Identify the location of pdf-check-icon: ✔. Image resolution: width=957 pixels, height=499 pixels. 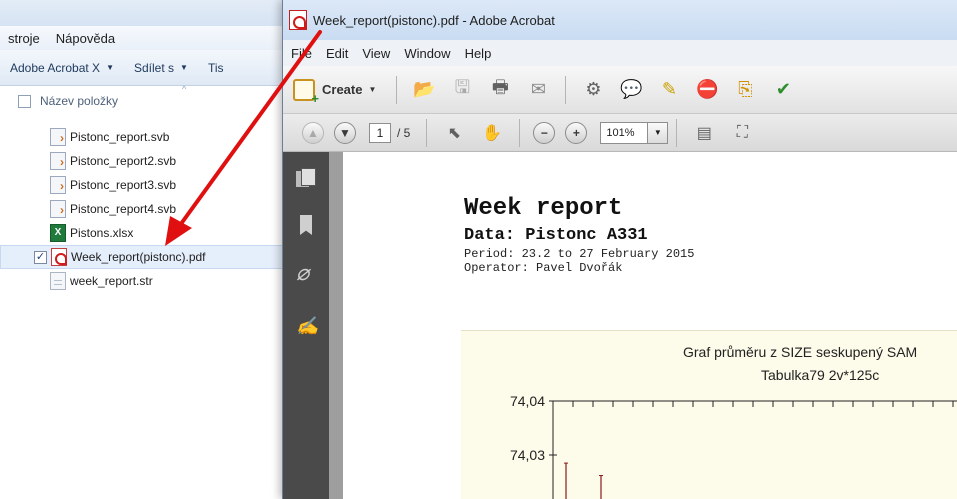
(783, 90).